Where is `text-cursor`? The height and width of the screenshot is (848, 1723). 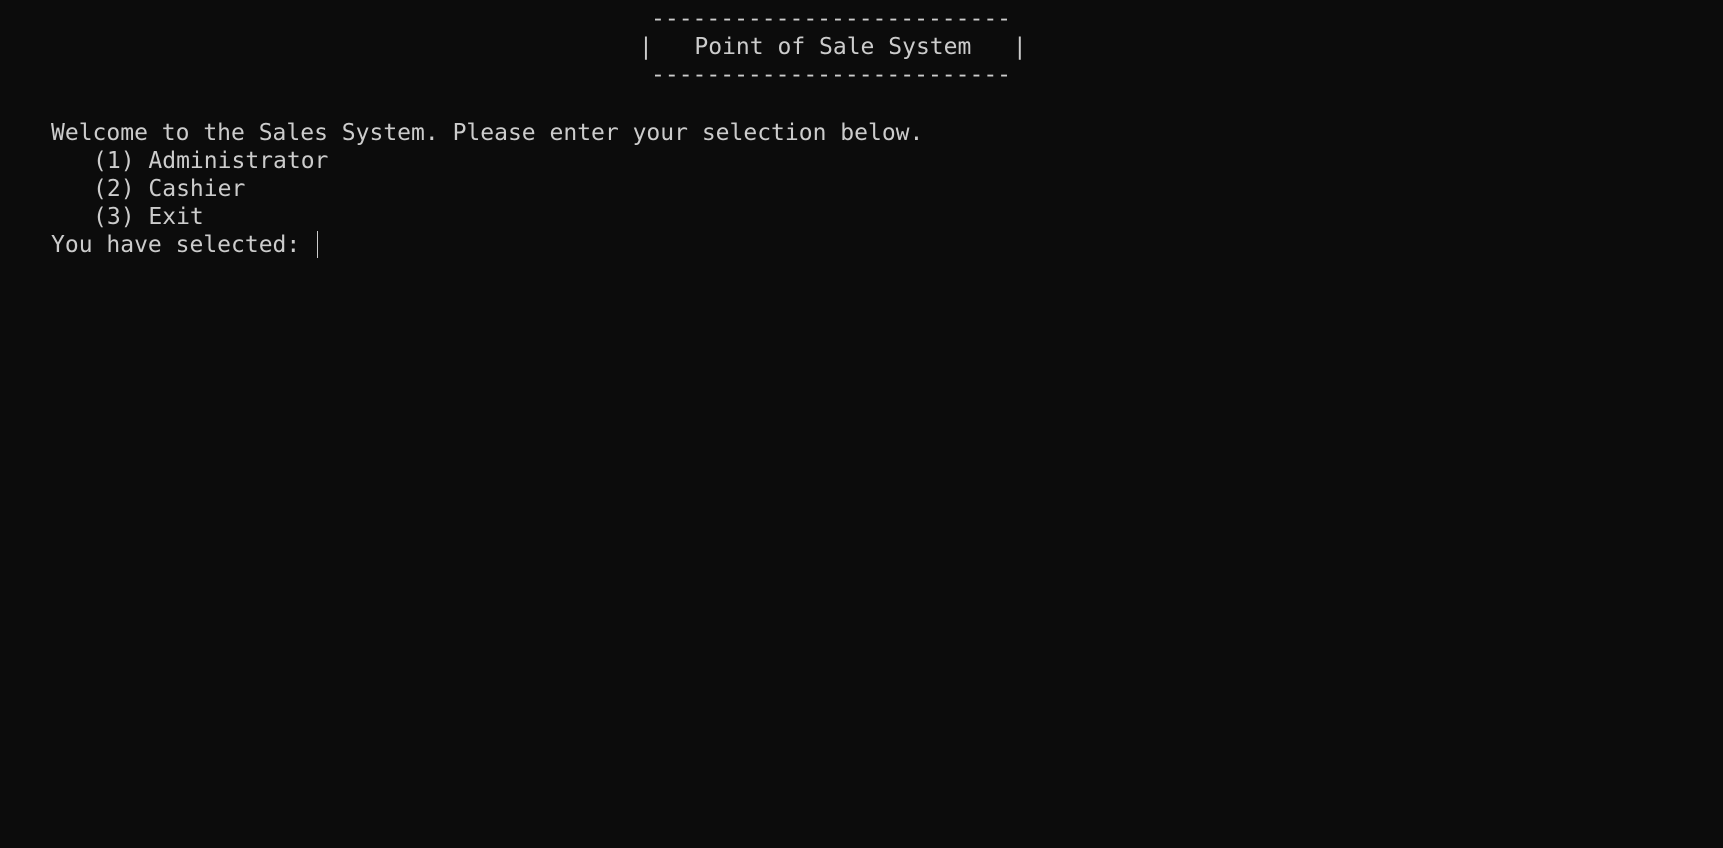 text-cursor is located at coordinates (318, 244).